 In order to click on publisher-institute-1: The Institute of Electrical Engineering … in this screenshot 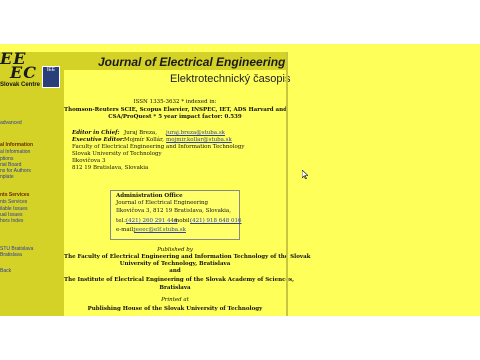, I will do `click(179, 280)`.